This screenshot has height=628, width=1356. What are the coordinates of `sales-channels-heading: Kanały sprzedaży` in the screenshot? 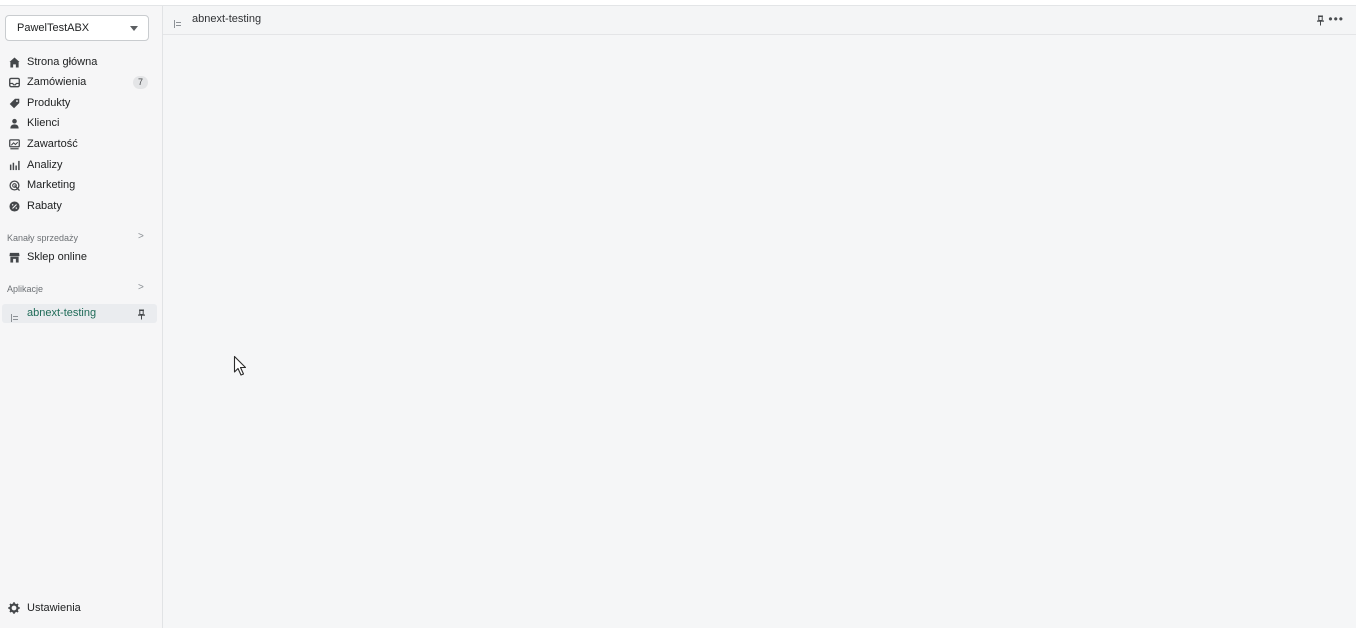 It's located at (43, 238).